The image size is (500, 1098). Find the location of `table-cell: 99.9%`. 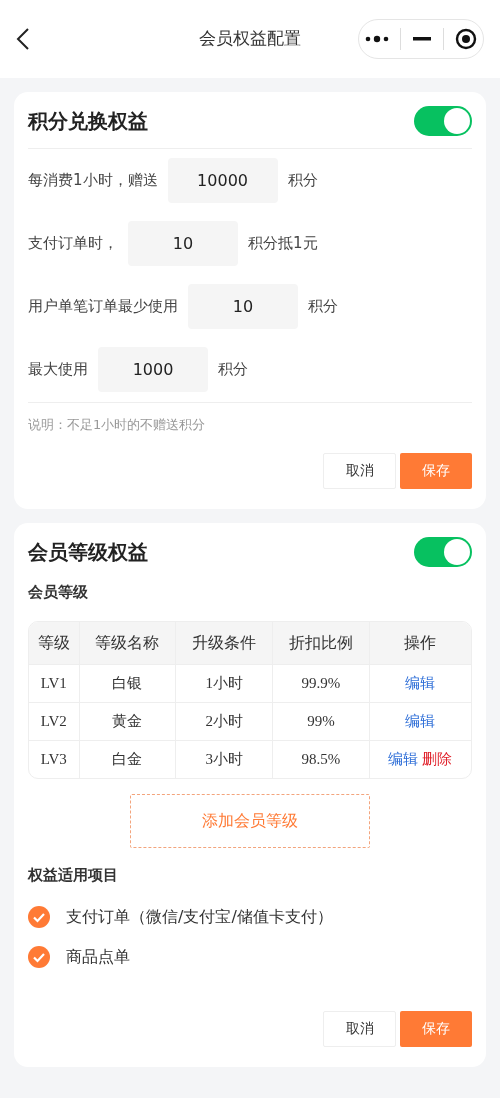

table-cell: 99.9% is located at coordinates (321, 683).